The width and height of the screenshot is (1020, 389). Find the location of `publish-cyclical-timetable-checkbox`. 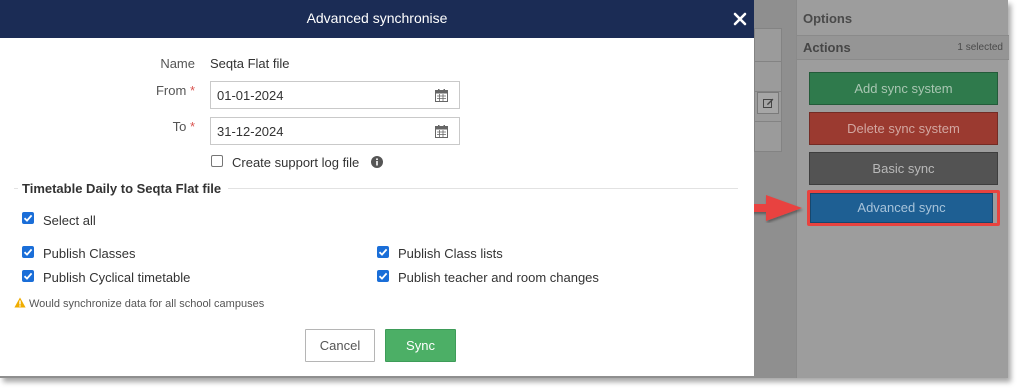

publish-cyclical-timetable-checkbox is located at coordinates (28, 276).